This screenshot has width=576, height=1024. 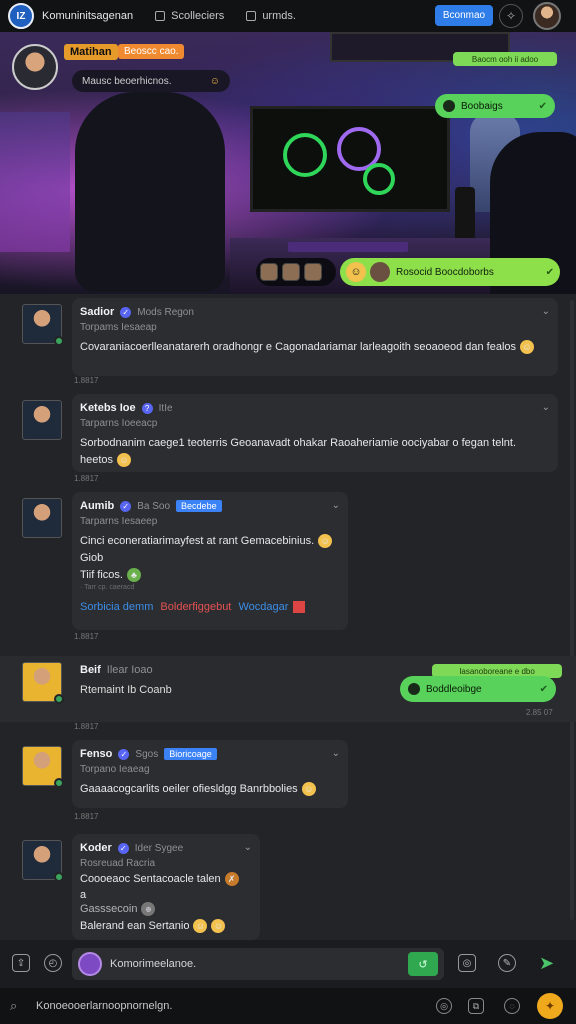 I want to click on reactions-label: Rosocid Boocdoborbs, so click(x=445, y=272).